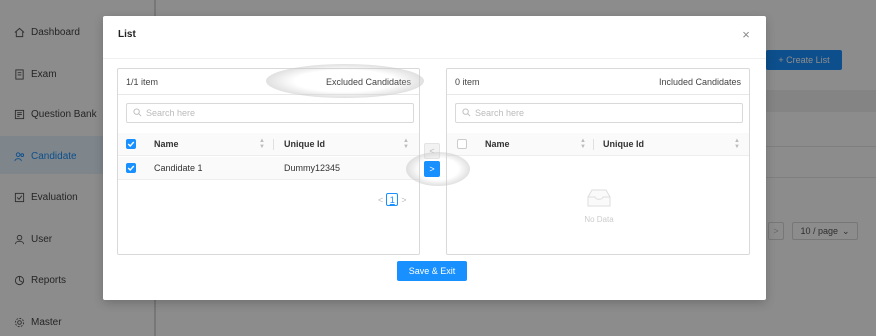  I want to click on panel-title: Excluded Candidates, so click(368, 82).